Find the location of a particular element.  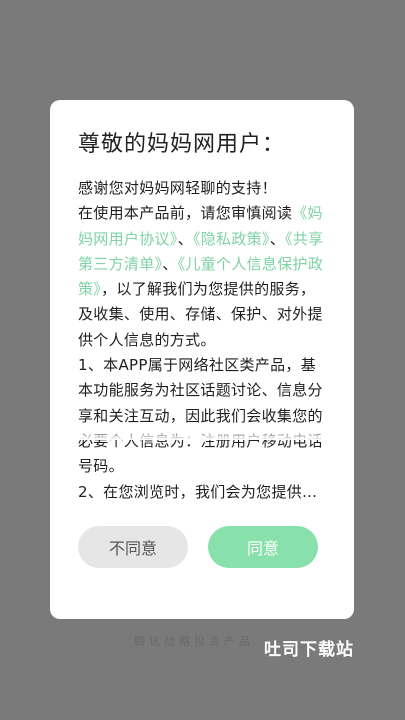

intro-line-thanks: 感谢您对妈妈网轻聊的支持！ is located at coordinates (177, 188).